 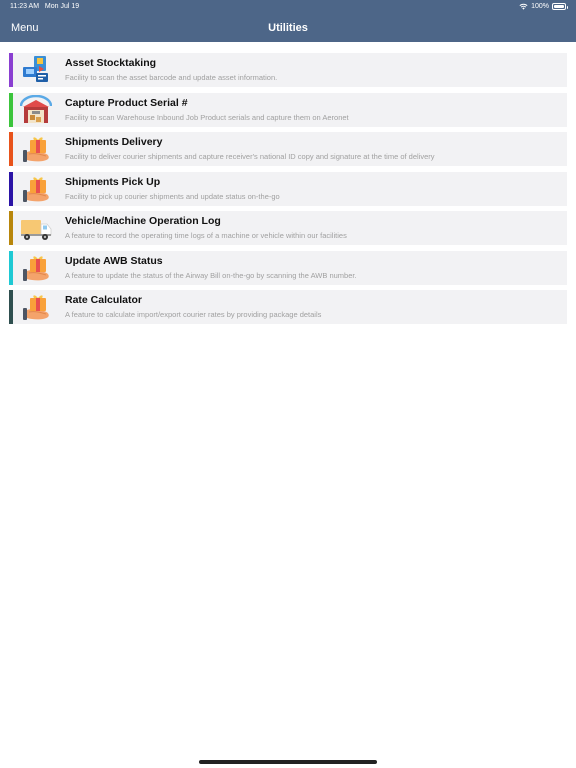 I want to click on menu-button: Menu, so click(x=25, y=28).